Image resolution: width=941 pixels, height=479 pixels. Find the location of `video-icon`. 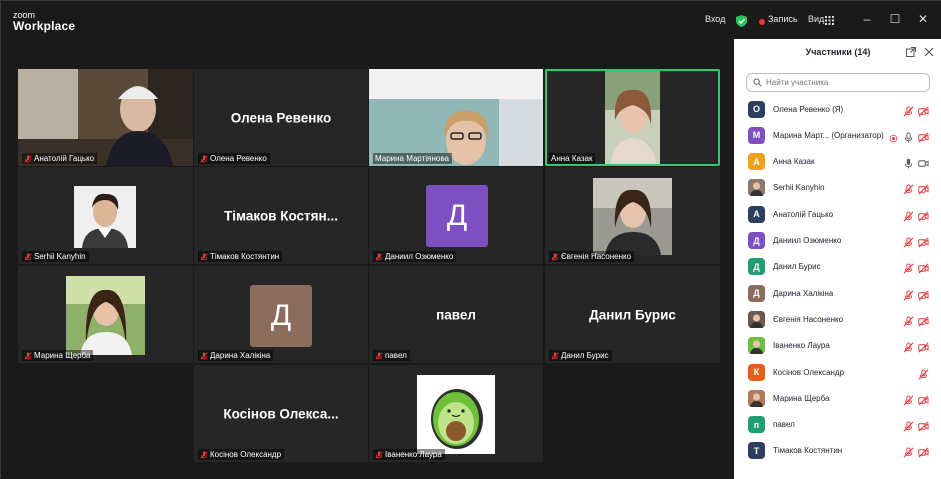

video-icon is located at coordinates (923, 161).